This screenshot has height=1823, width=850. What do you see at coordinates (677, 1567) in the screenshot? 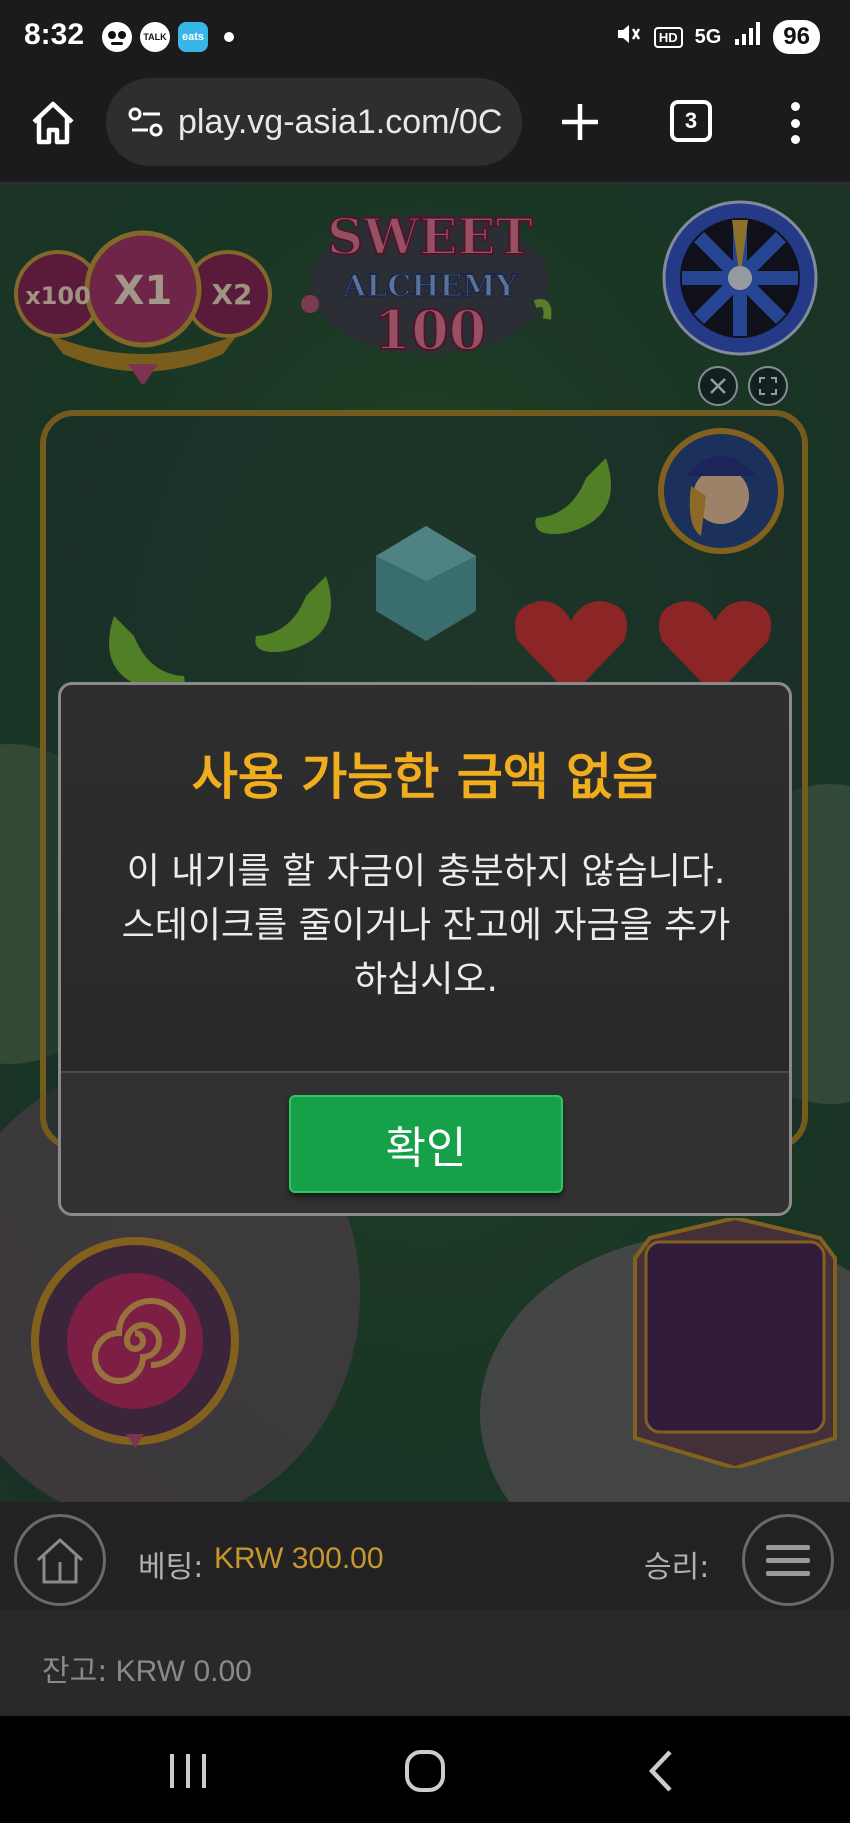
I see `win-label: 승리:` at bounding box center [677, 1567].